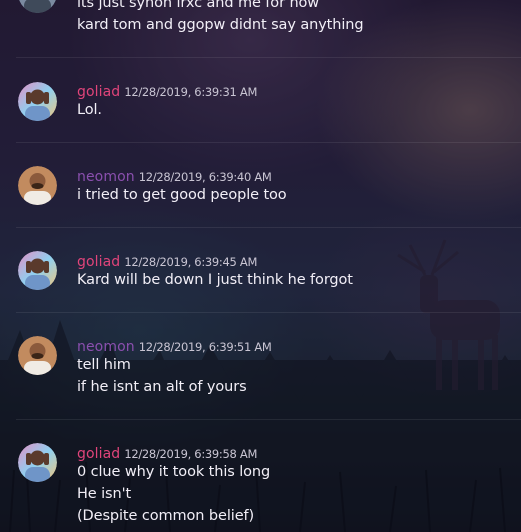 Image resolution: width=521 pixels, height=532 pixels. I want to click on timestamp: 12/28/2019, 6:39:40 AM, so click(205, 177).